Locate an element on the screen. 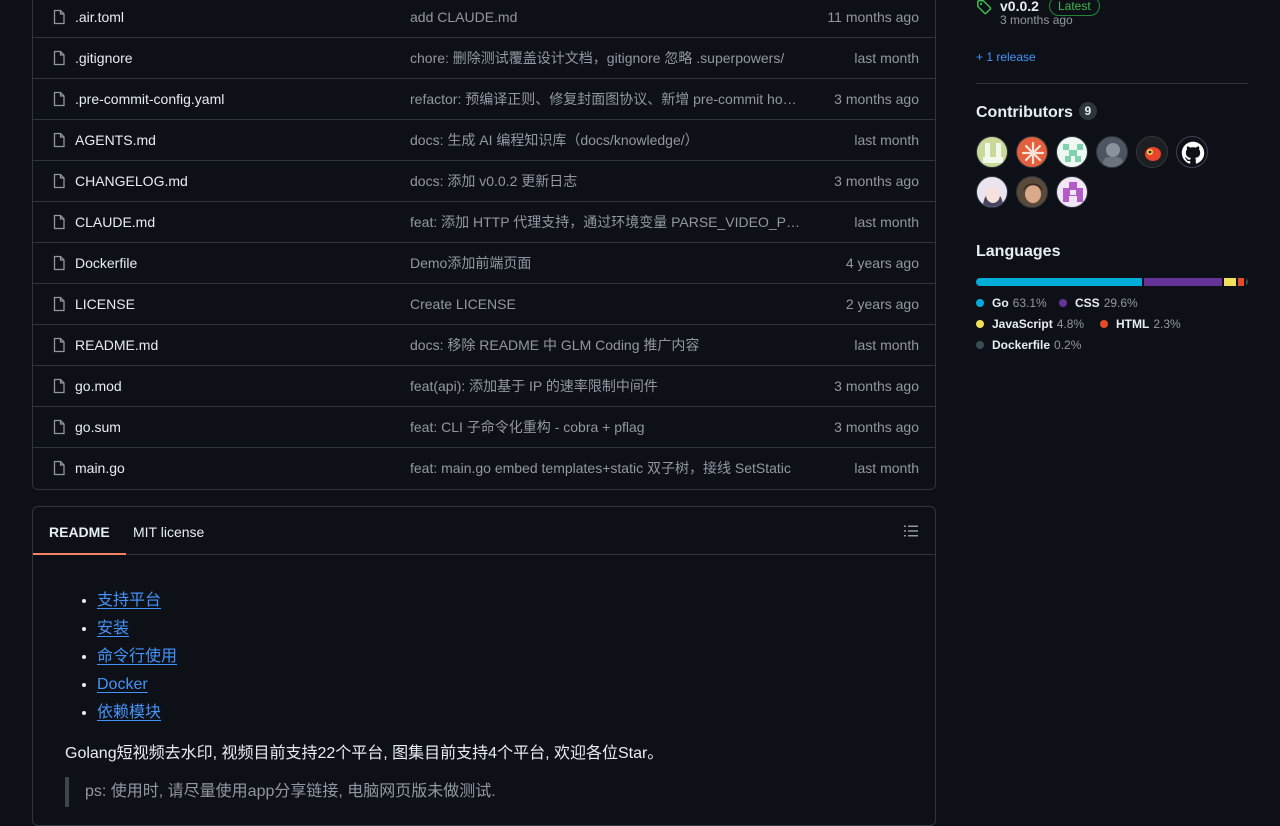  file-row: Dockerfile Demo添加前端页面 4 years ago is located at coordinates (484, 262).